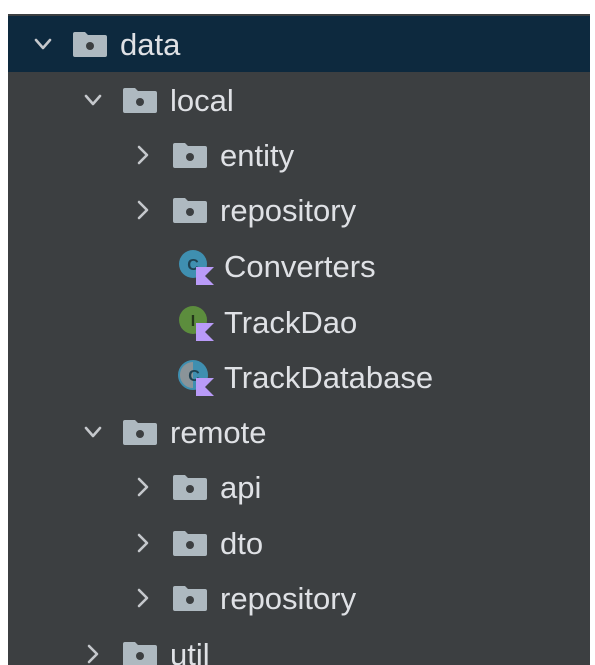 The width and height of the screenshot is (595, 665). I want to click on kotlin-class-icon: C, so click(196, 266).